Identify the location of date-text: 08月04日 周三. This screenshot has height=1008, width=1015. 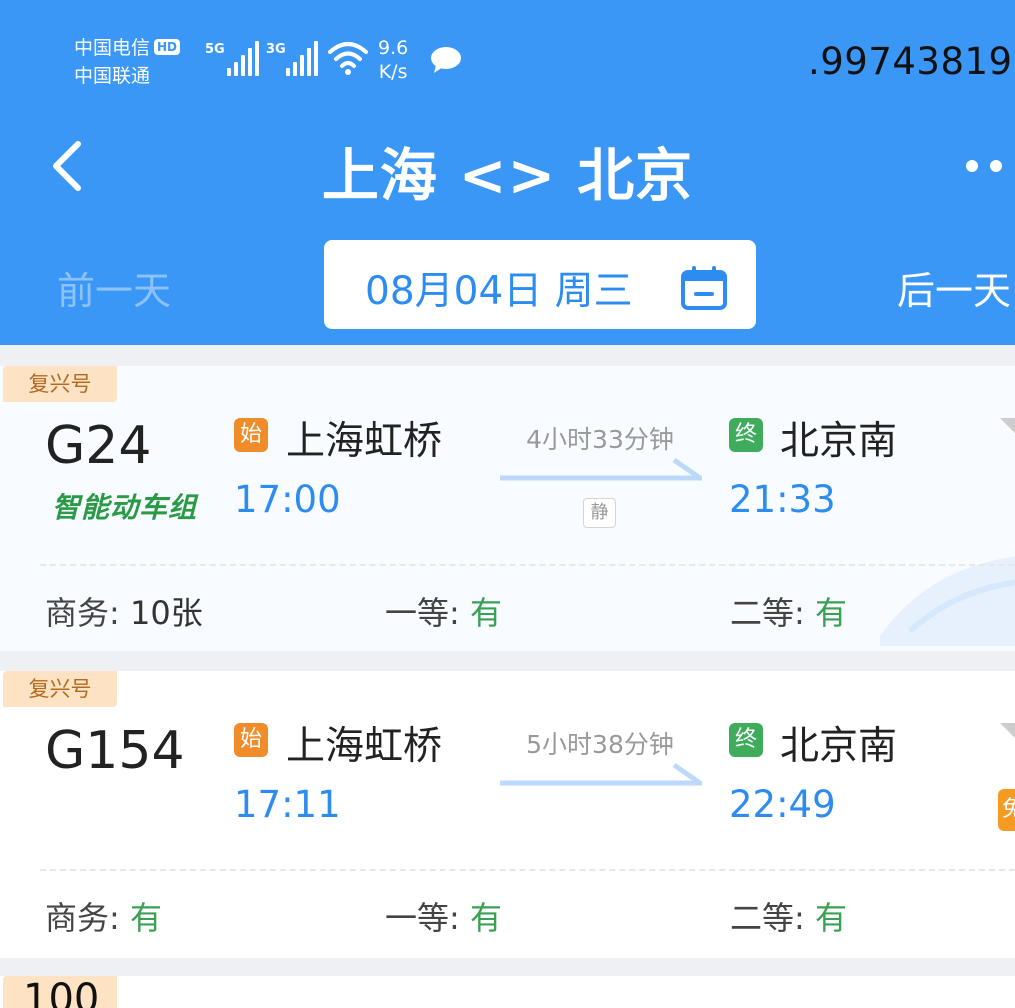
(499, 291).